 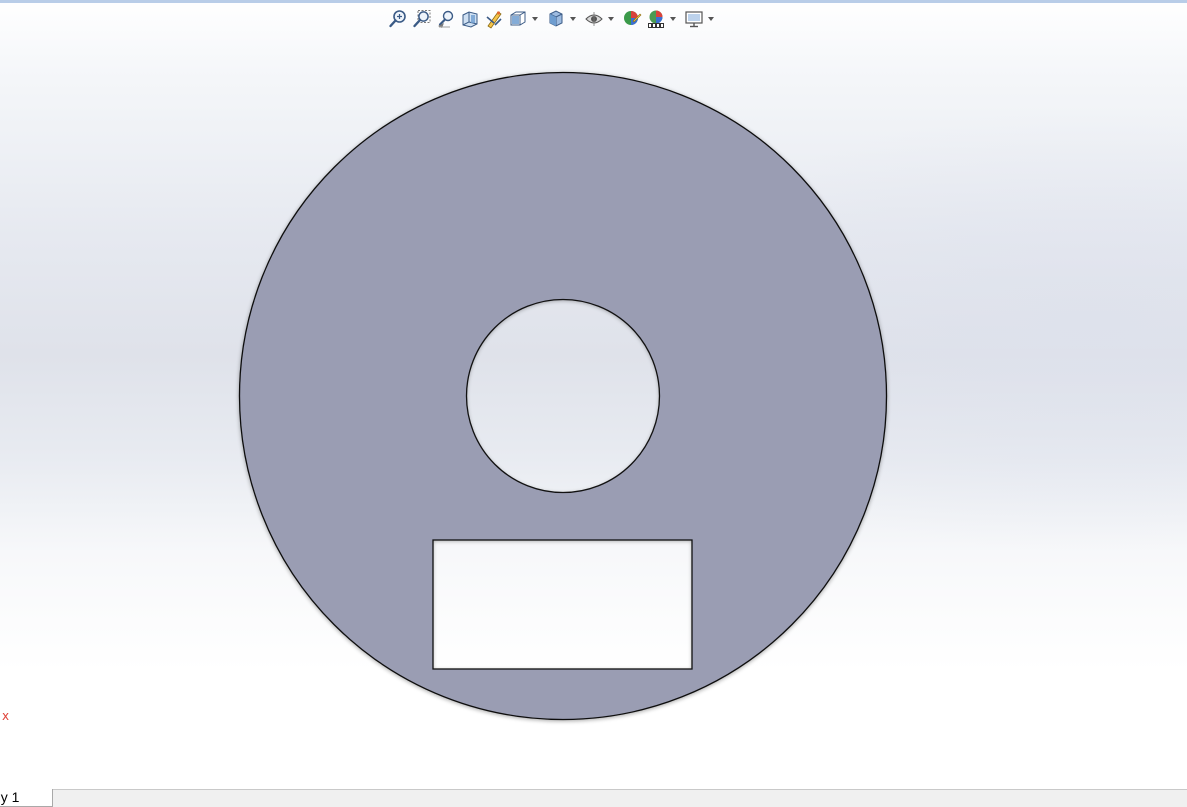 I want to click on model-tab-bar: dy 1, so click(x=593, y=798).